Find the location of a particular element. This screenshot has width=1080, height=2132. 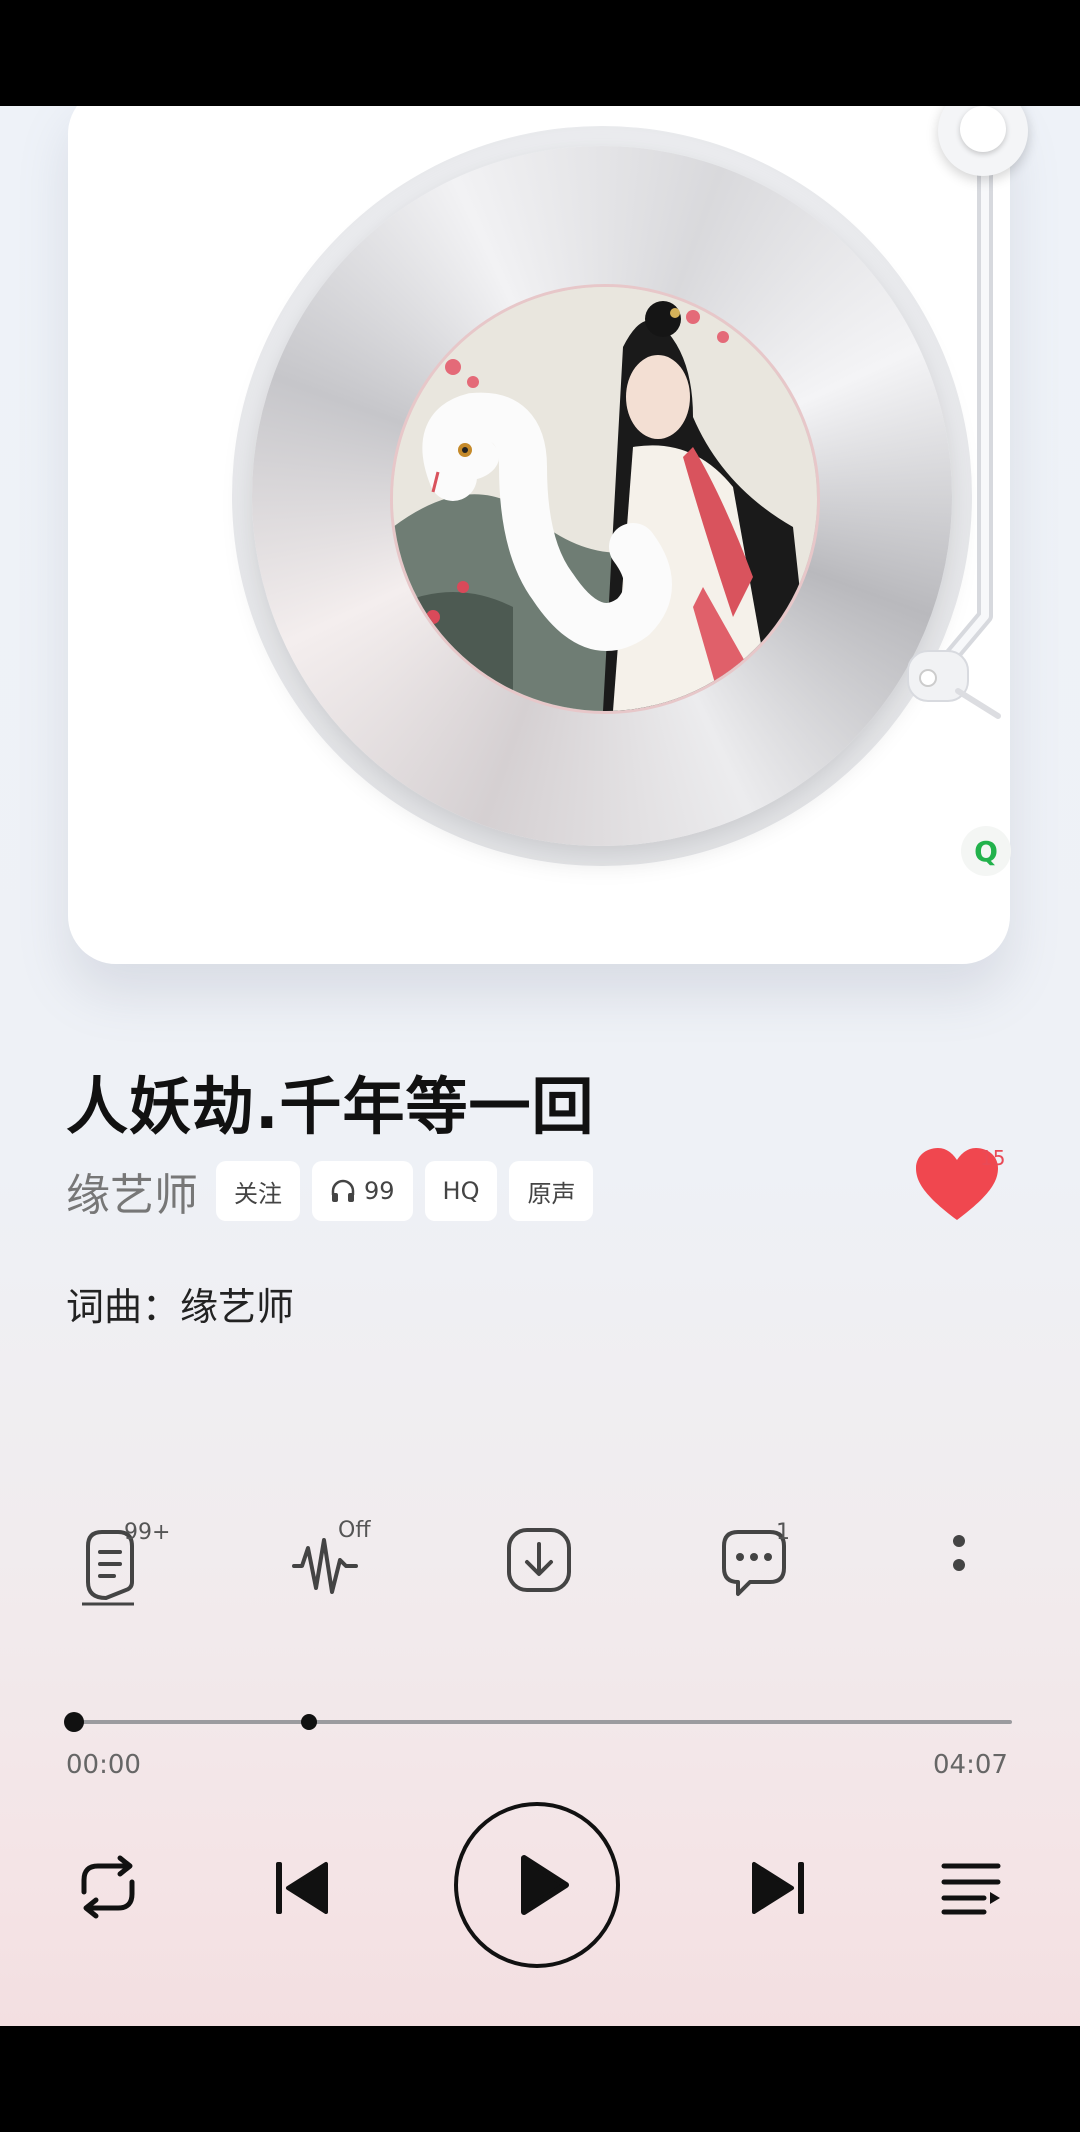

progress-track is located at coordinates (543, 1722).